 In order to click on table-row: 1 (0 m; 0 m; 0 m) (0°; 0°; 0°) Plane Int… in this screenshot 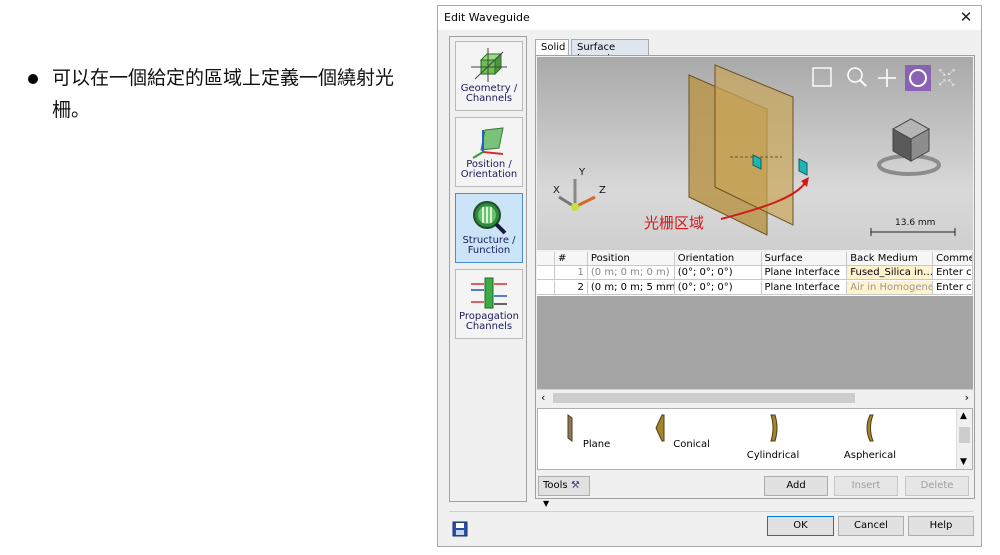, I will do `click(755, 273)`.